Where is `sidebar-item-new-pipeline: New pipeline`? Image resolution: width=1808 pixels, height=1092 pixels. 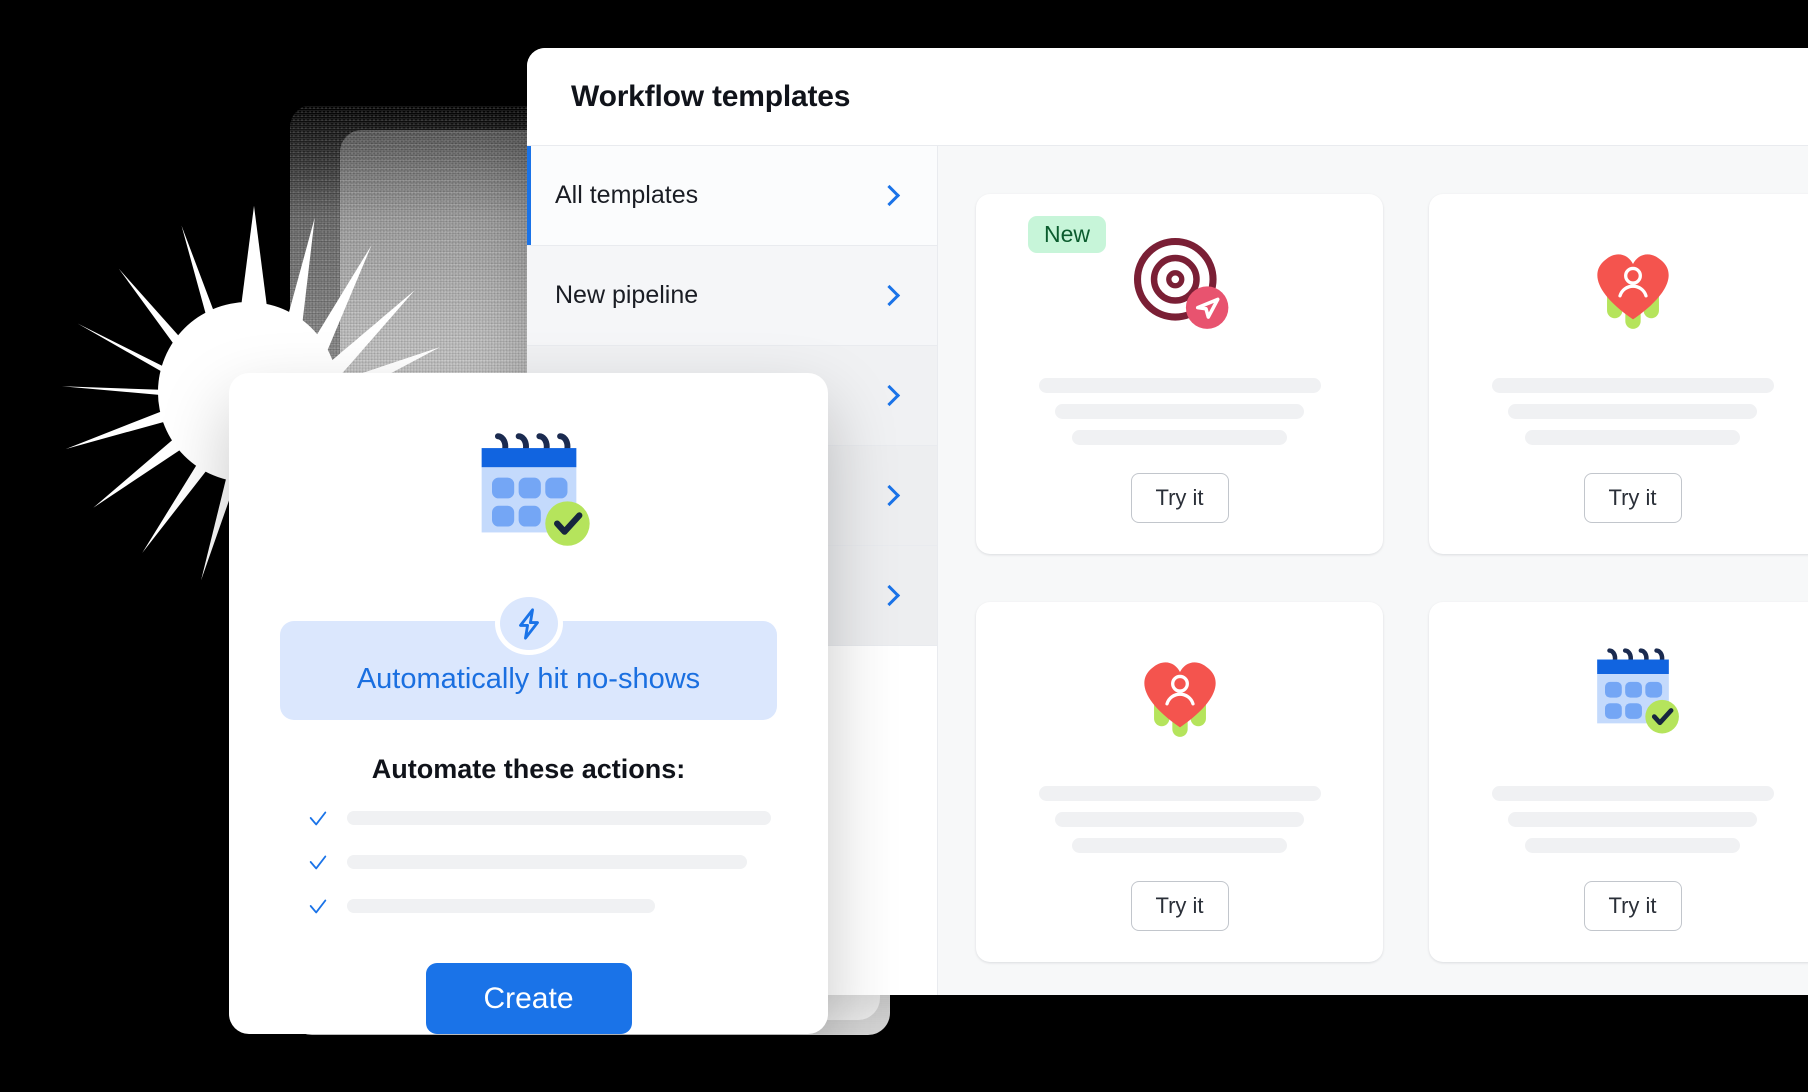 sidebar-item-new-pipeline: New pipeline is located at coordinates (732, 296).